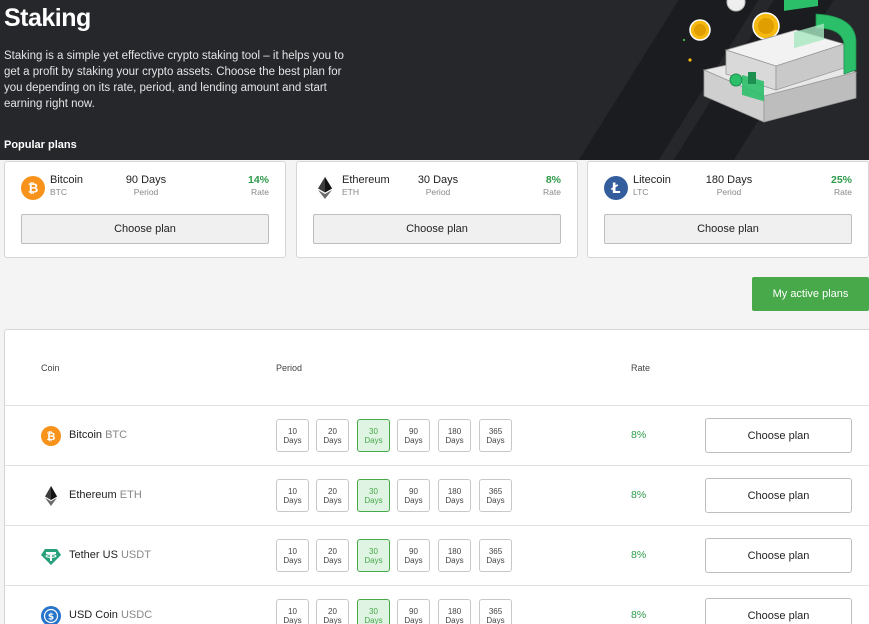  Describe the element at coordinates (93, 555) in the screenshot. I see `coin-name-text: Tether US` at that location.